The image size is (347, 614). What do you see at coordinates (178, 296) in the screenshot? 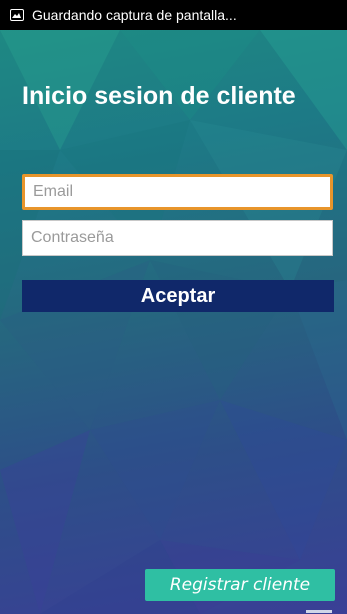
I see `accept-button: Aceptar` at bounding box center [178, 296].